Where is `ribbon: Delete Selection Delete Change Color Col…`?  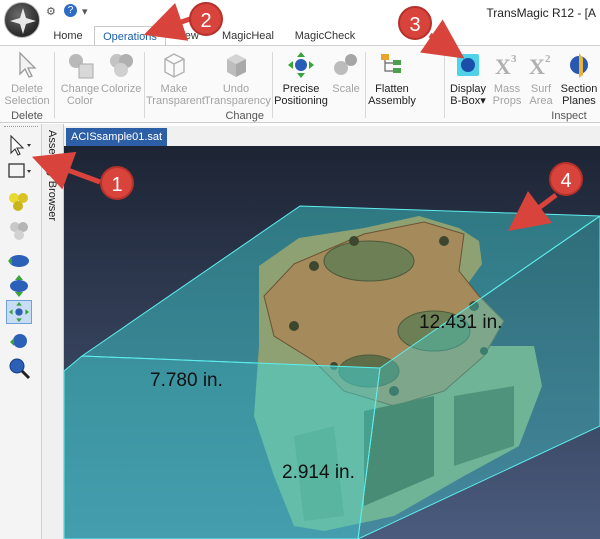
ribbon: Delete Selection Delete Change Color Col… is located at coordinates (300, 84).